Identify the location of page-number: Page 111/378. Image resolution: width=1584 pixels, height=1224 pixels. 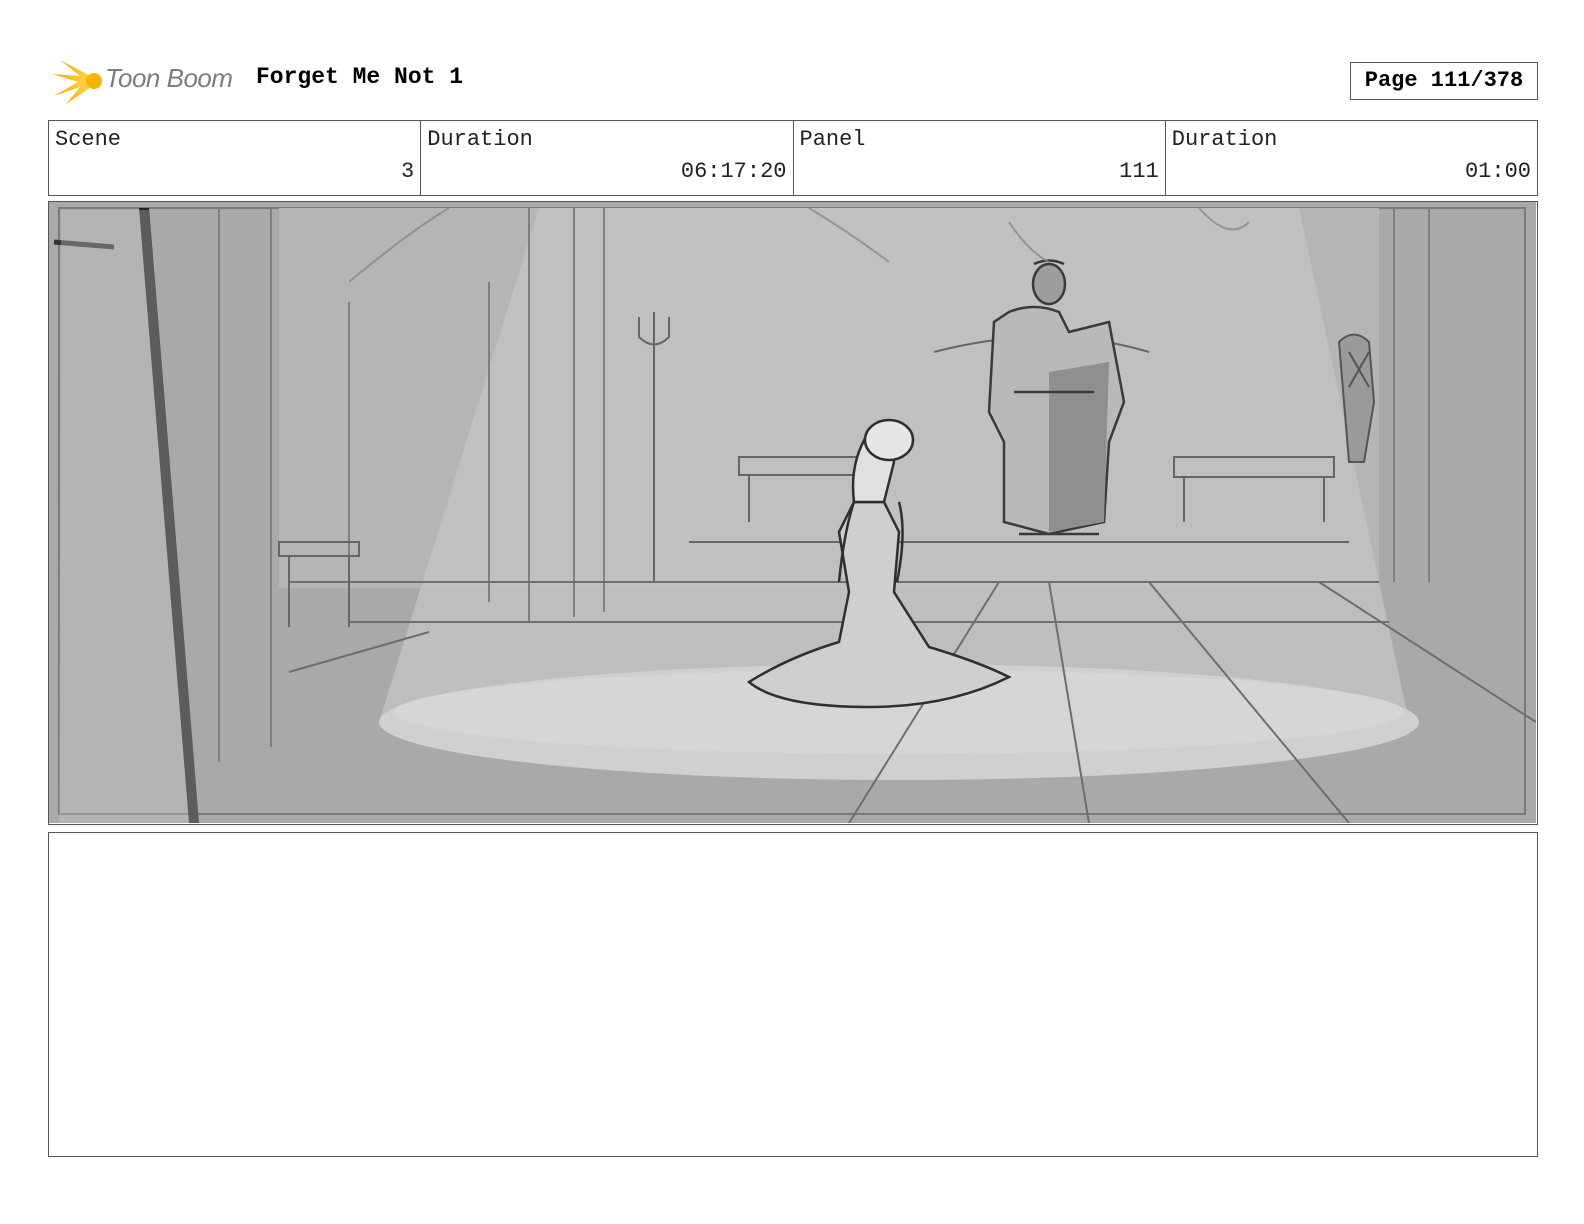
(1444, 81).